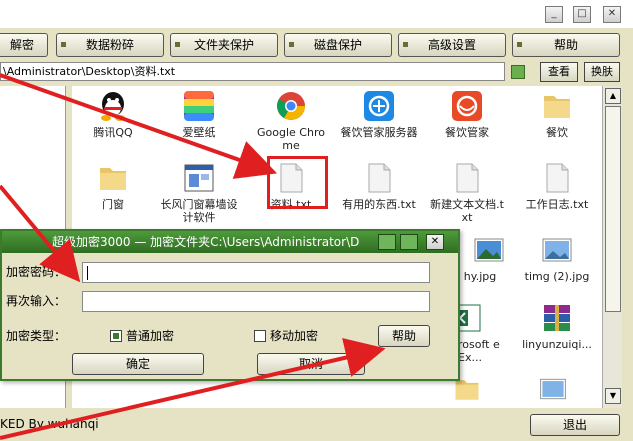 The width and height of the screenshot is (633, 441). I want to click on title-bar: _ □ ✕, so click(316, 14).